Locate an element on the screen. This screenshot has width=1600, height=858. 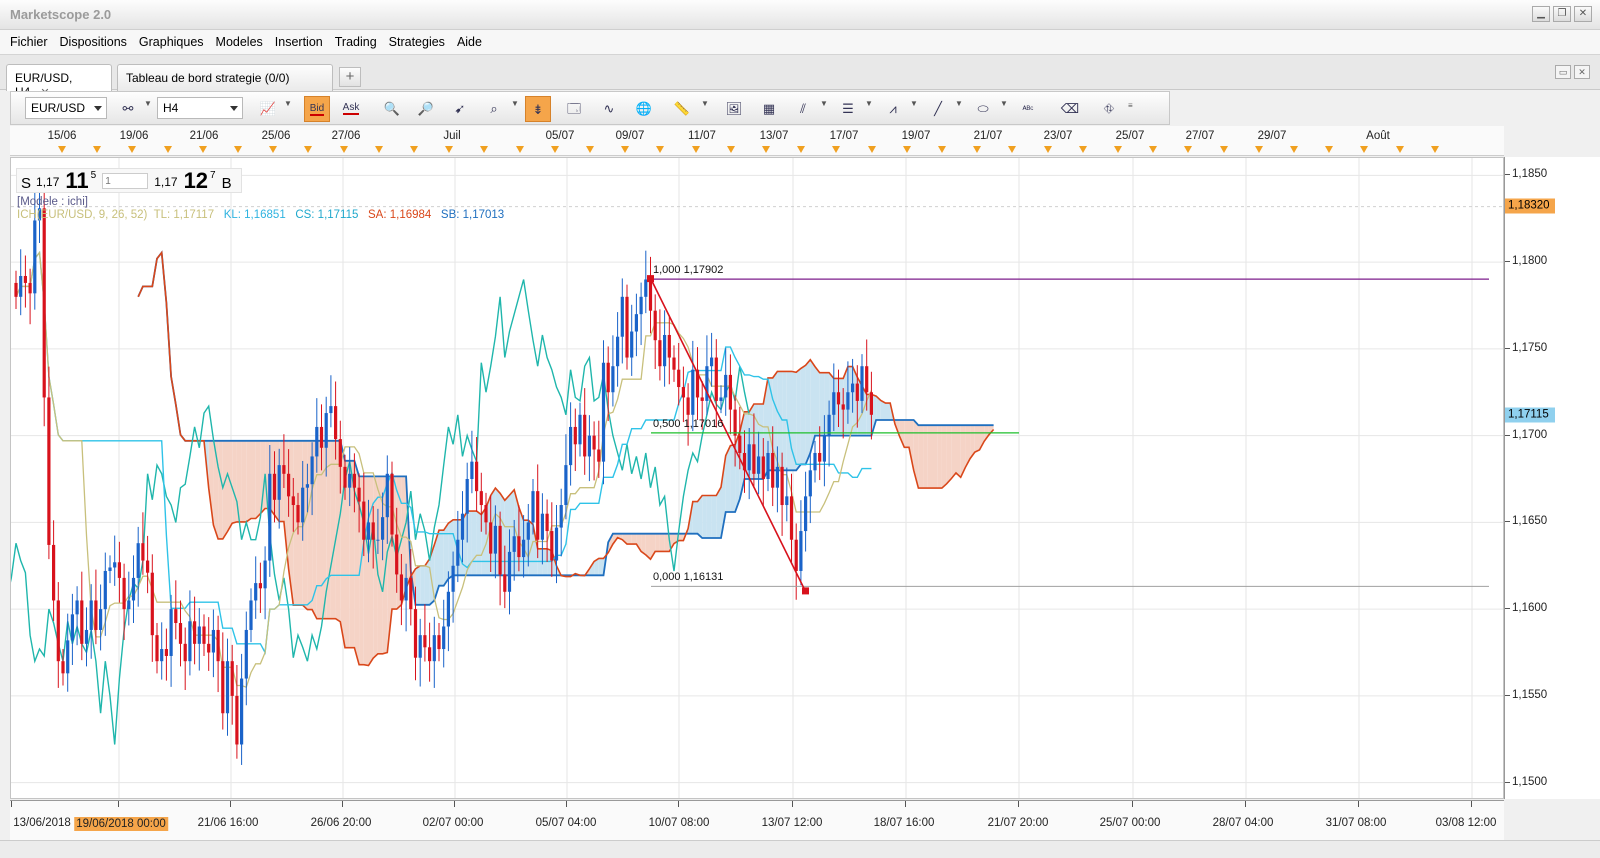
menu-dispositions: Dispositions is located at coordinates (93, 42).